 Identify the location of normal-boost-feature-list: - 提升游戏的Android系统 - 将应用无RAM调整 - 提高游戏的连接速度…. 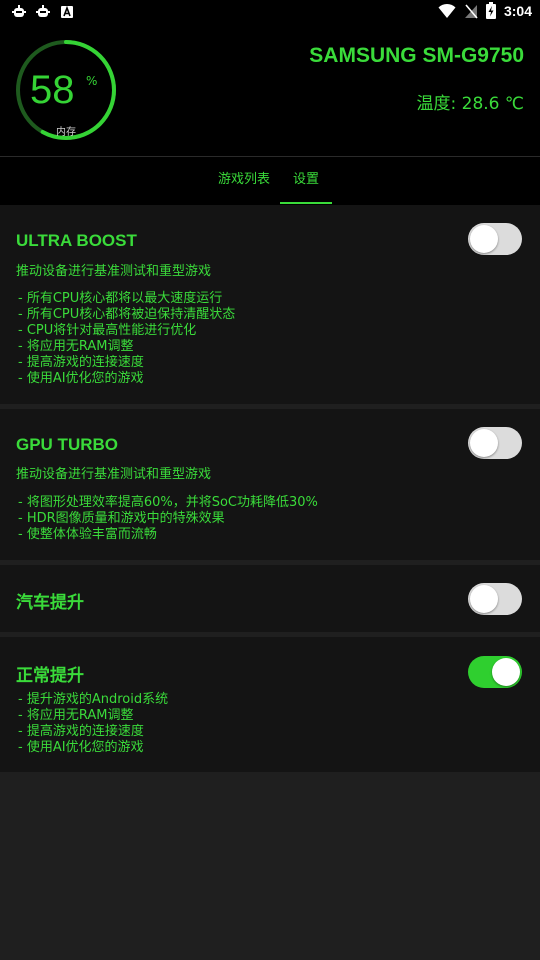
(93, 724).